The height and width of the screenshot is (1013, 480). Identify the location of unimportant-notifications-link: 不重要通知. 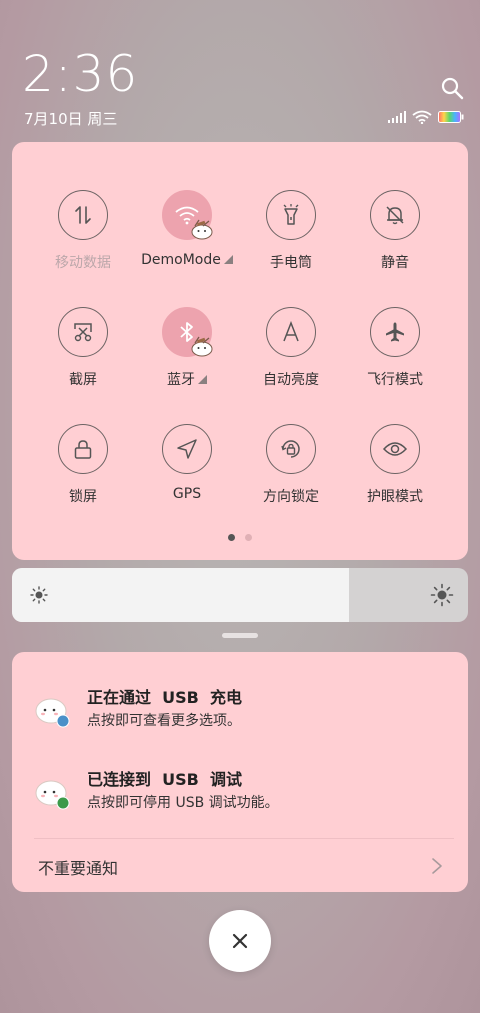
(78, 867).